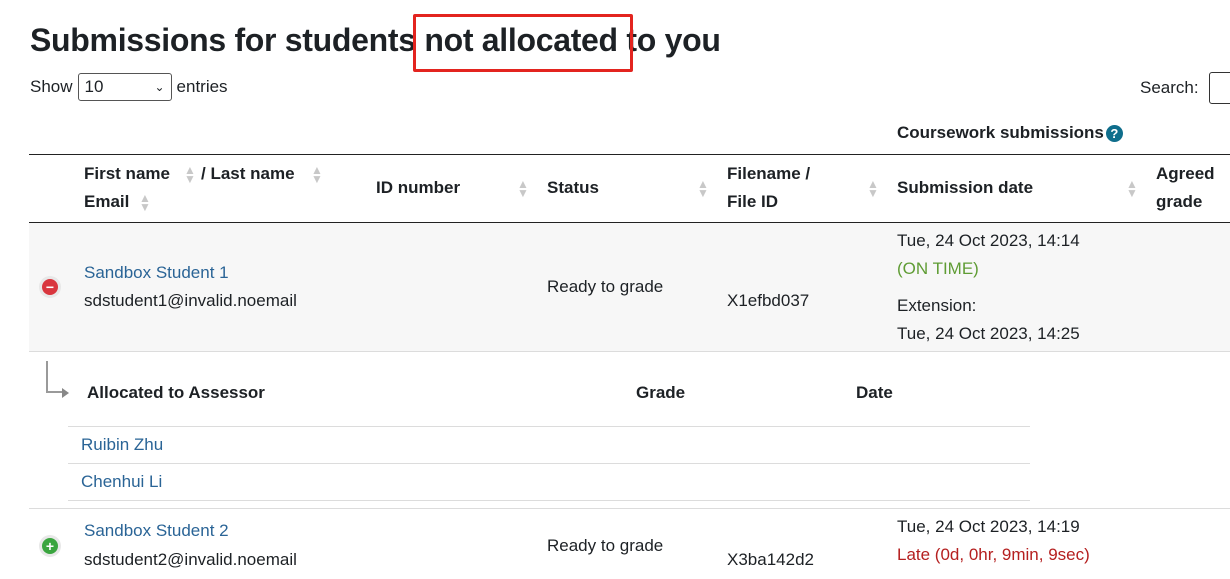  Describe the element at coordinates (145, 202) in the screenshot. I see `sort-email-icon: ▲ ▼` at that location.